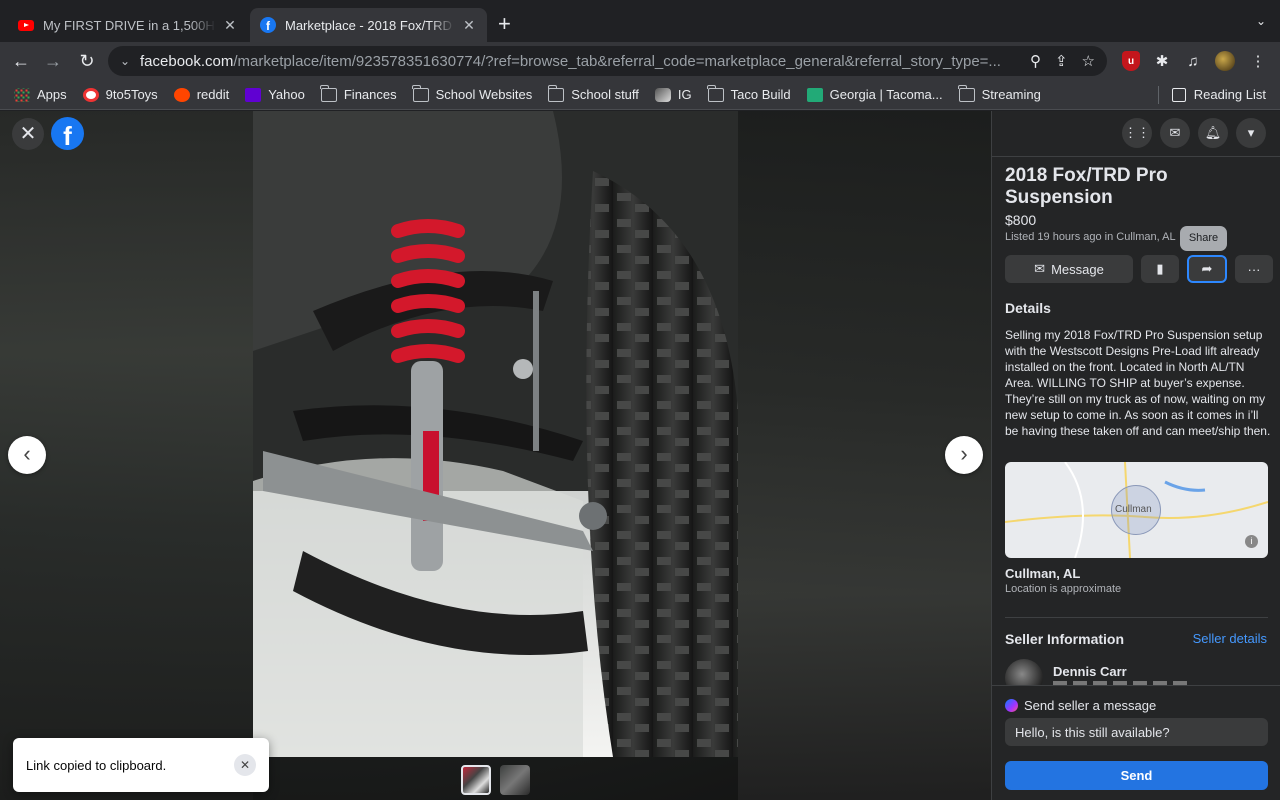 The height and width of the screenshot is (800, 1280). Describe the element at coordinates (1258, 61) in the screenshot. I see `kebab-menu-icon: ⋮` at that location.